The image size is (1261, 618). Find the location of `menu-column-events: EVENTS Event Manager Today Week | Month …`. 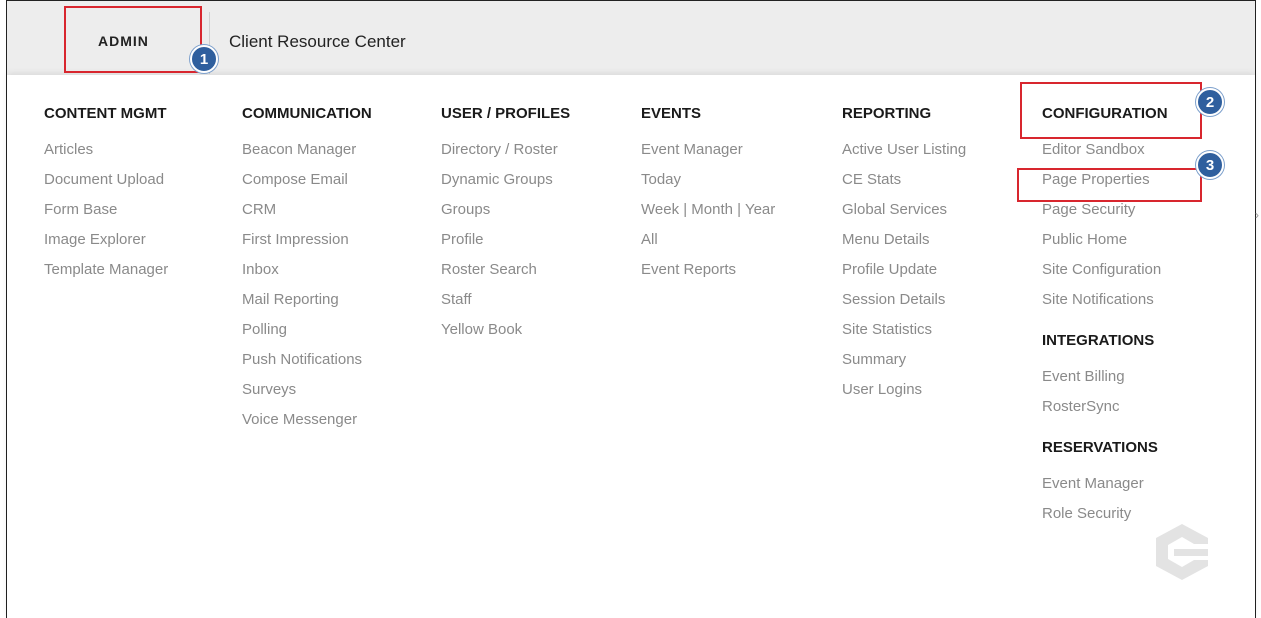

menu-column-events: EVENTS Event Manager Today Week | Month … is located at coordinates (708, 197).